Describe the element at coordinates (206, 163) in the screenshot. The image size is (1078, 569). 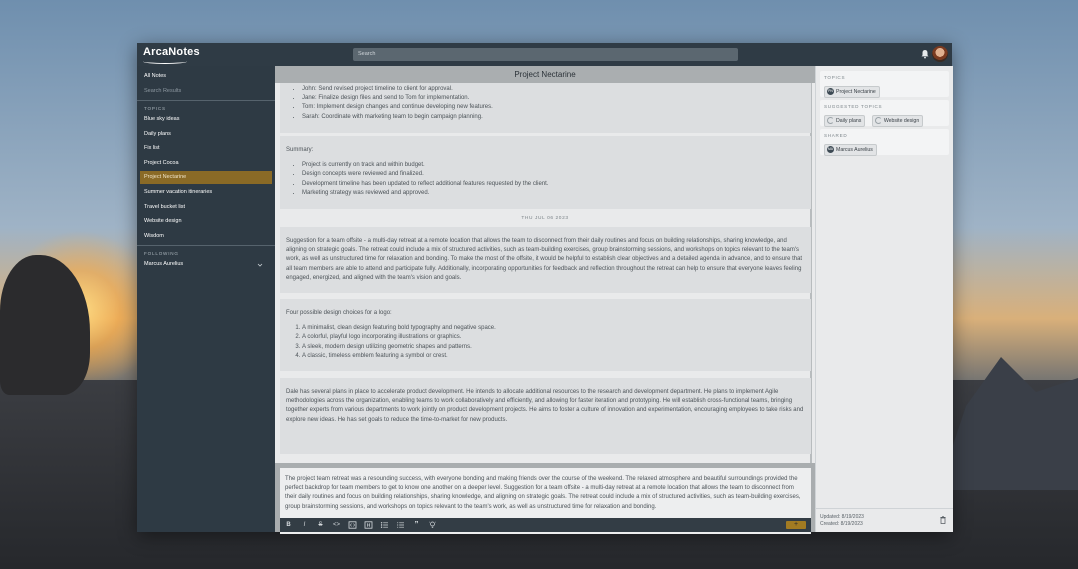
I see `sidebar-item-project-cocoa: Project Cocoa` at that location.